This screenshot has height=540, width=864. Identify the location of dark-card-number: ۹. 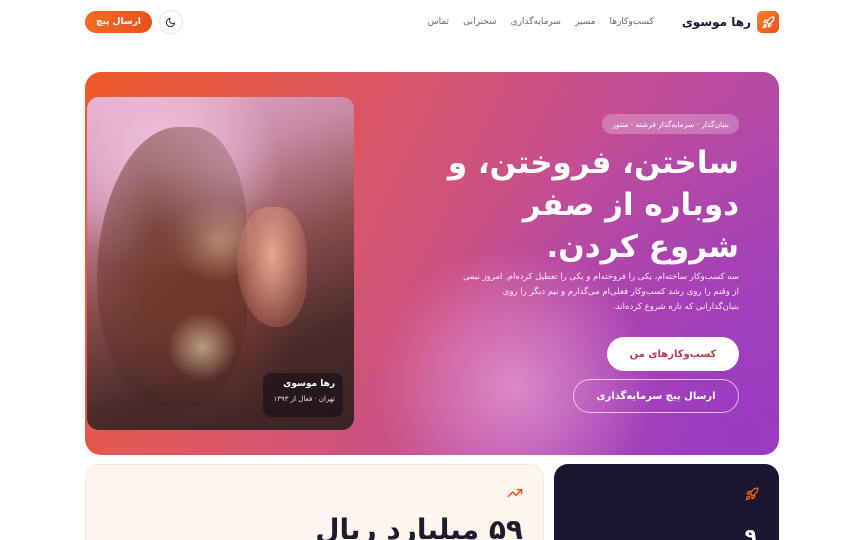
(750, 532).